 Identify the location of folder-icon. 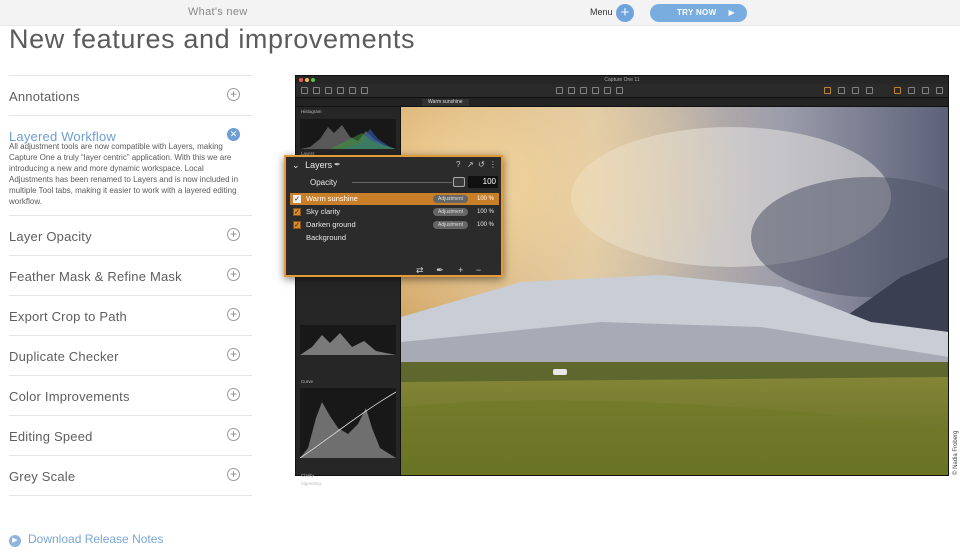
(328, 90).